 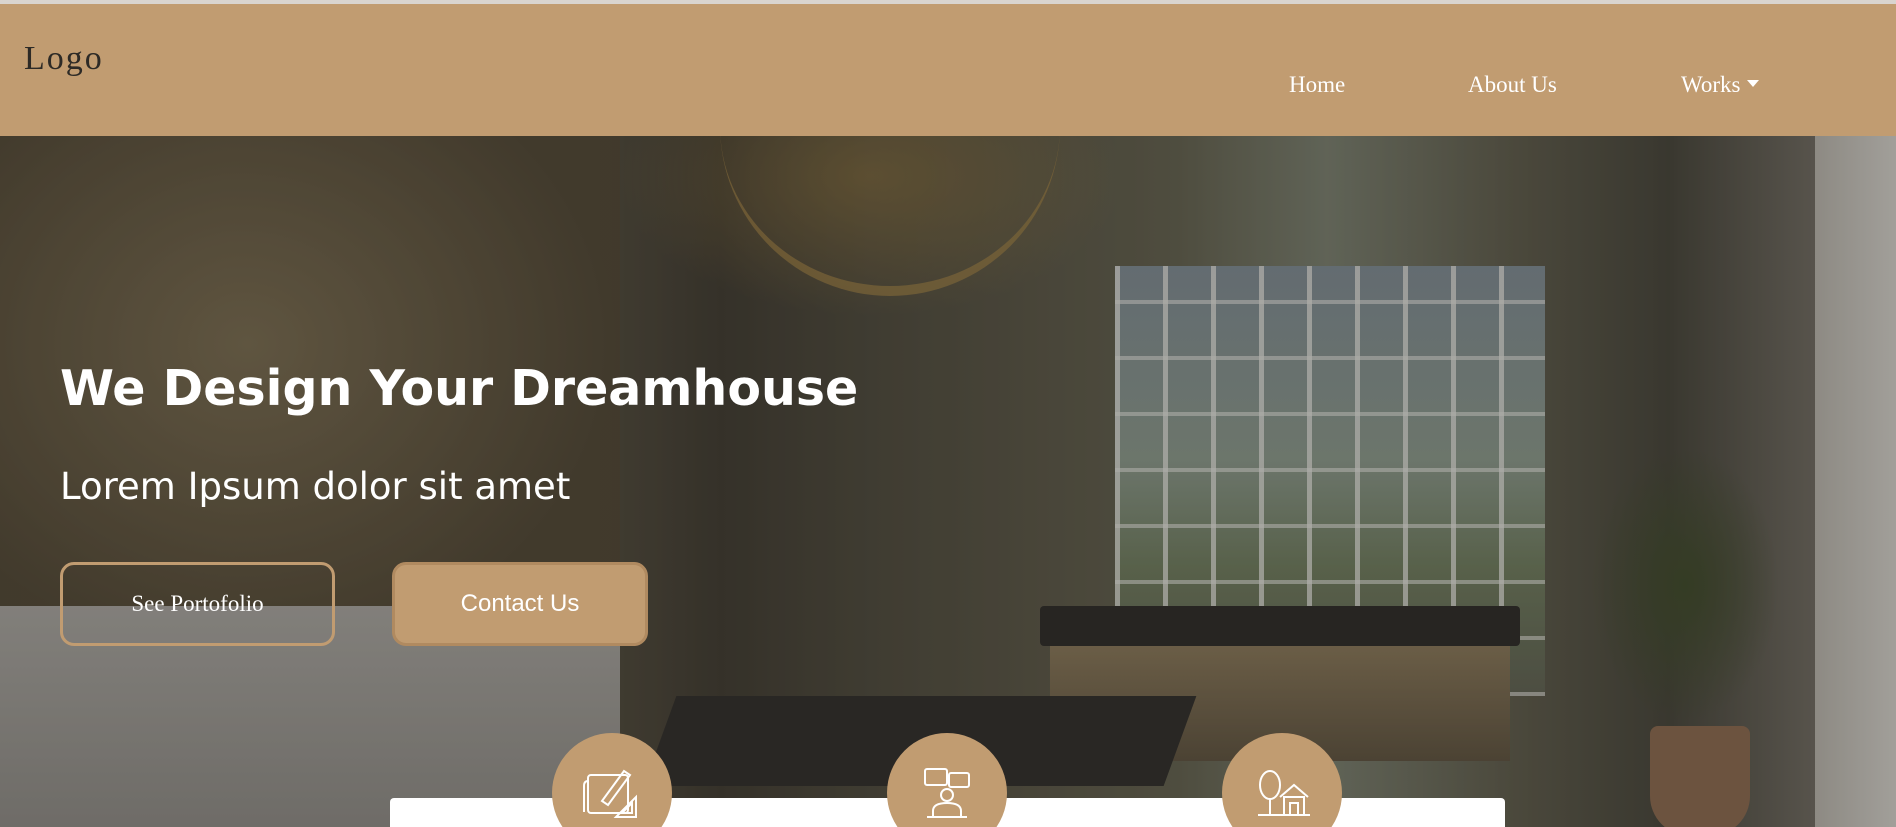 I want to click on house-tree-icon, so click(x=1284, y=793).